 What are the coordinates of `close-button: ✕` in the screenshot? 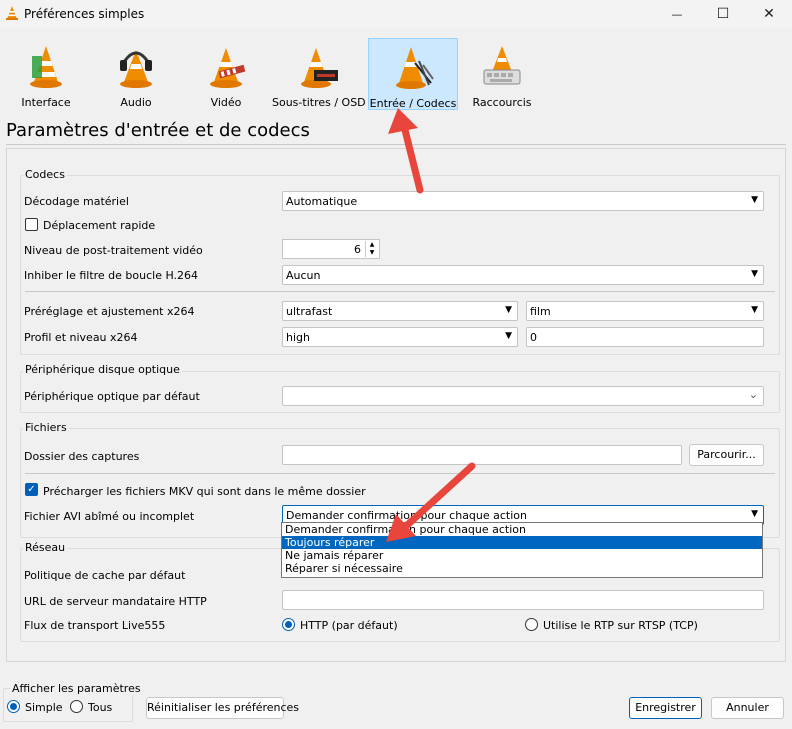 It's located at (769, 14).